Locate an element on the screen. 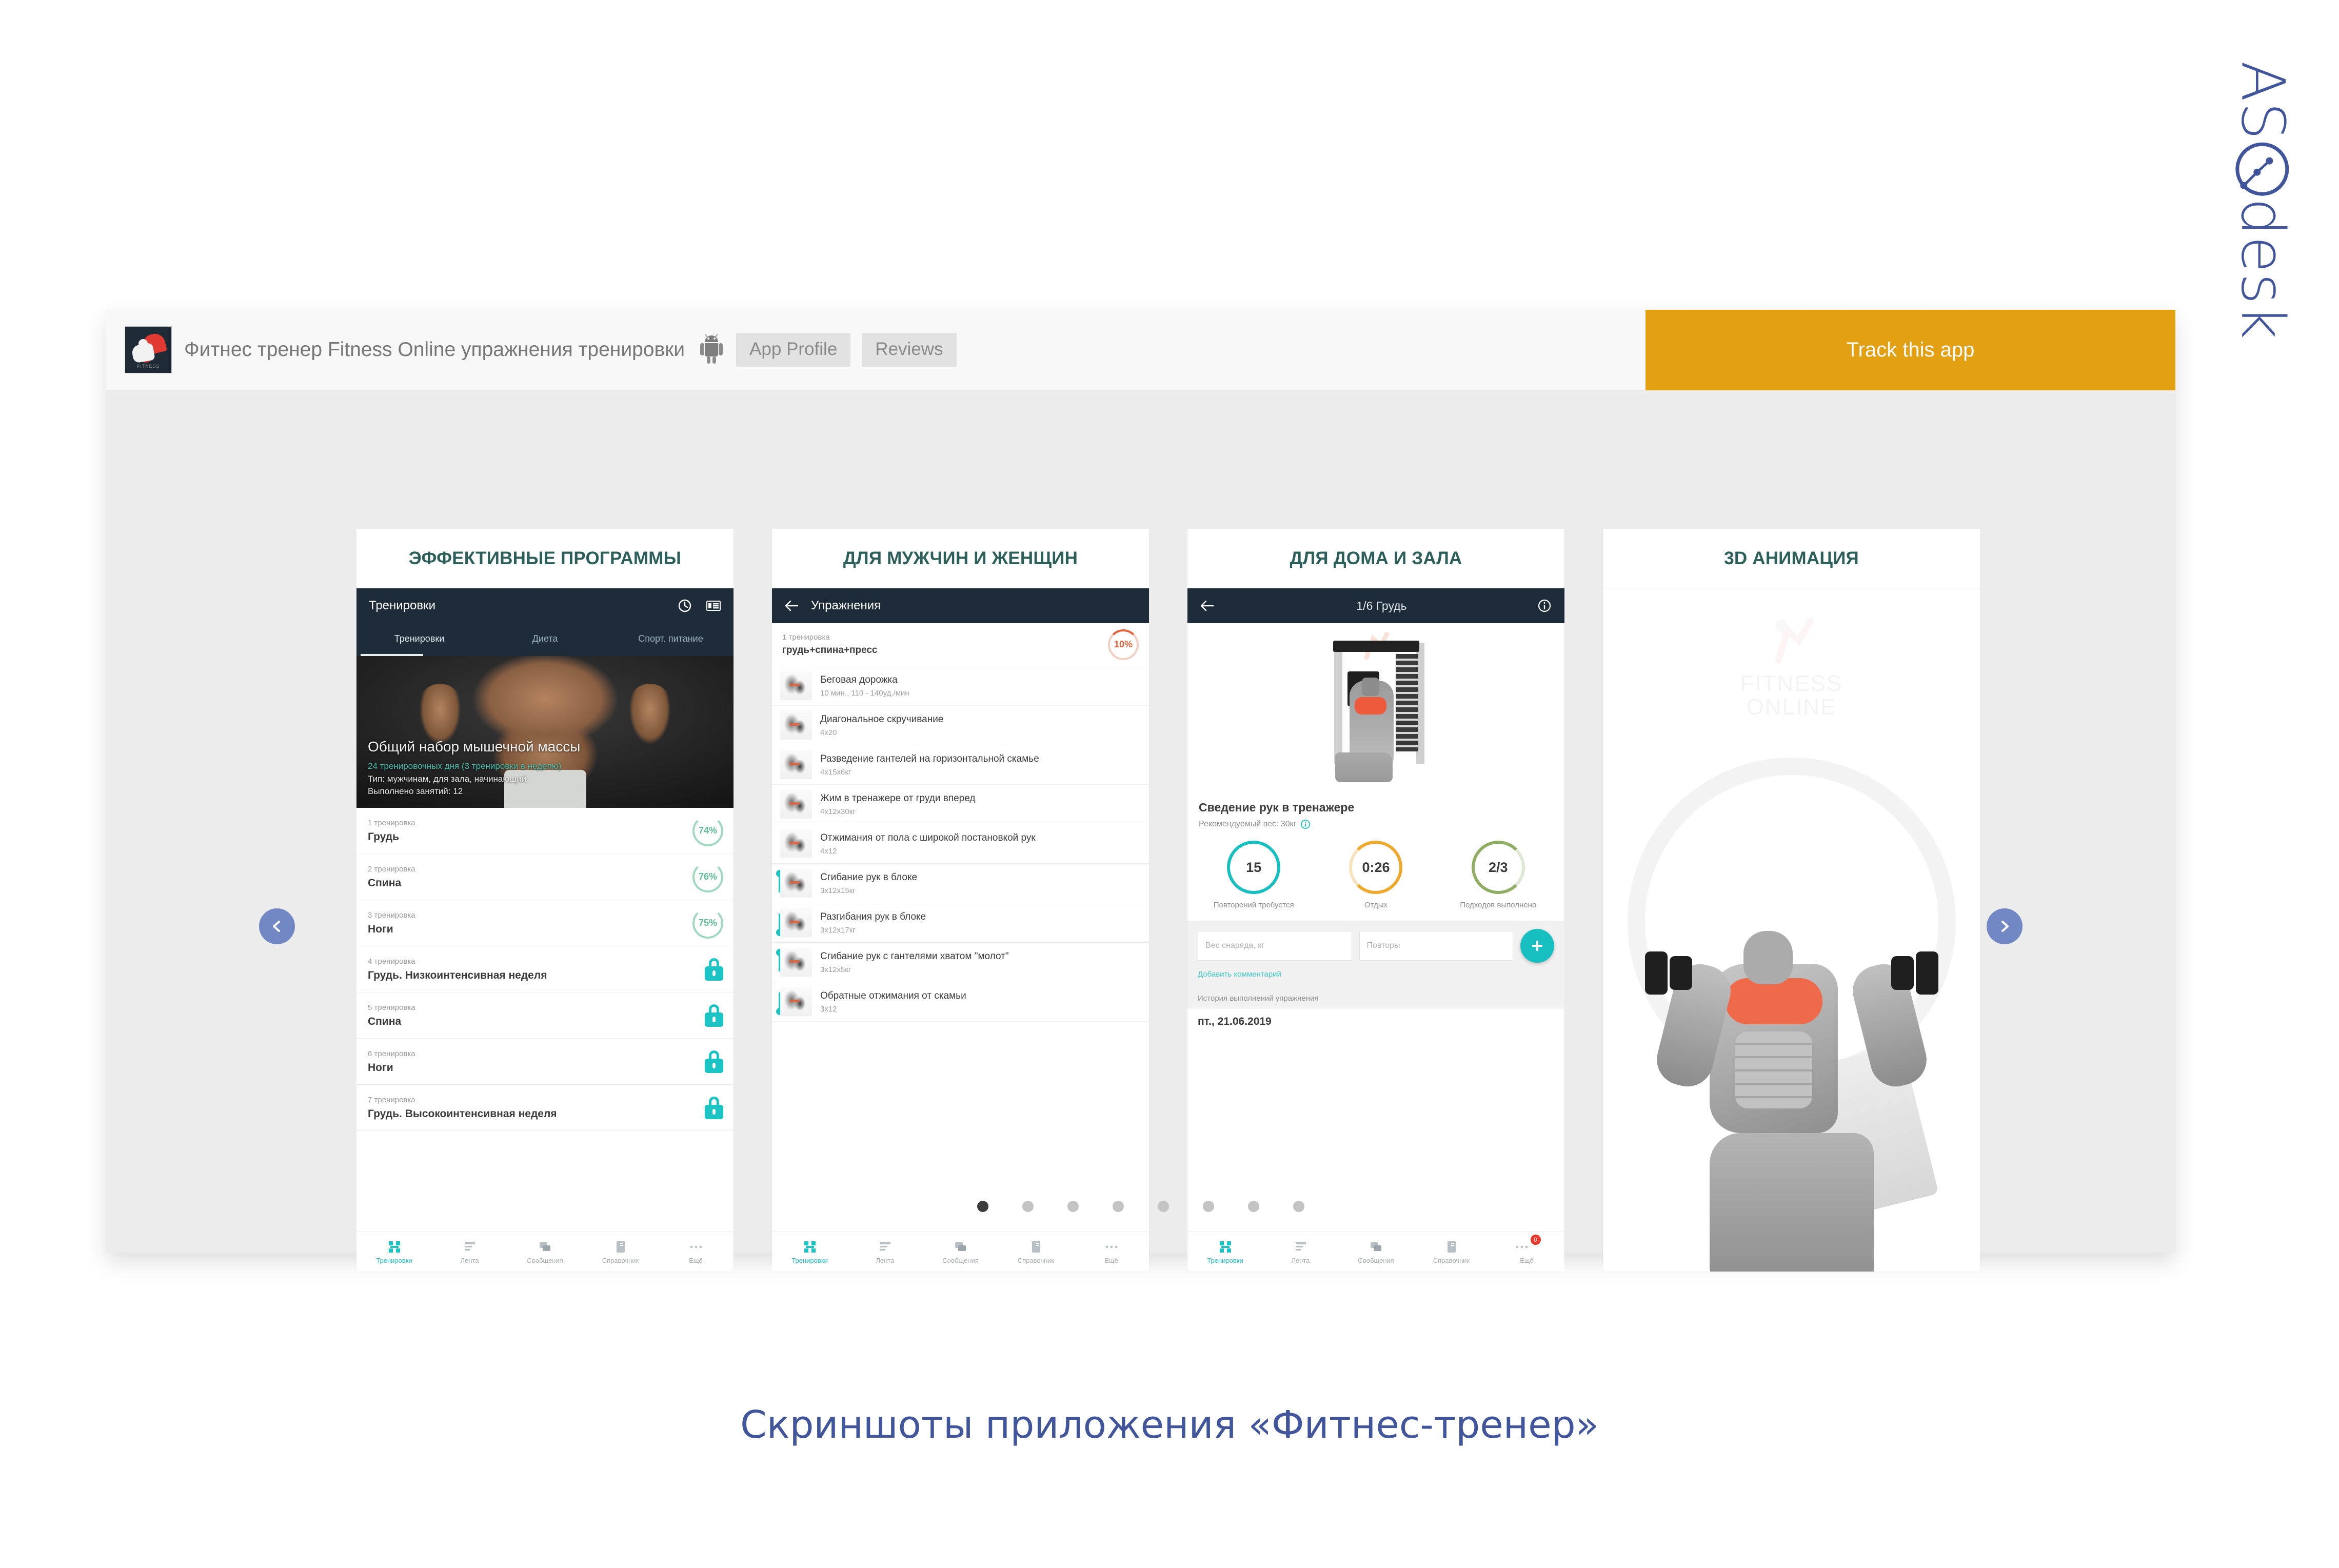 This screenshot has width=2339, height=1568. tab-trainings: Тренировки is located at coordinates (419, 638).